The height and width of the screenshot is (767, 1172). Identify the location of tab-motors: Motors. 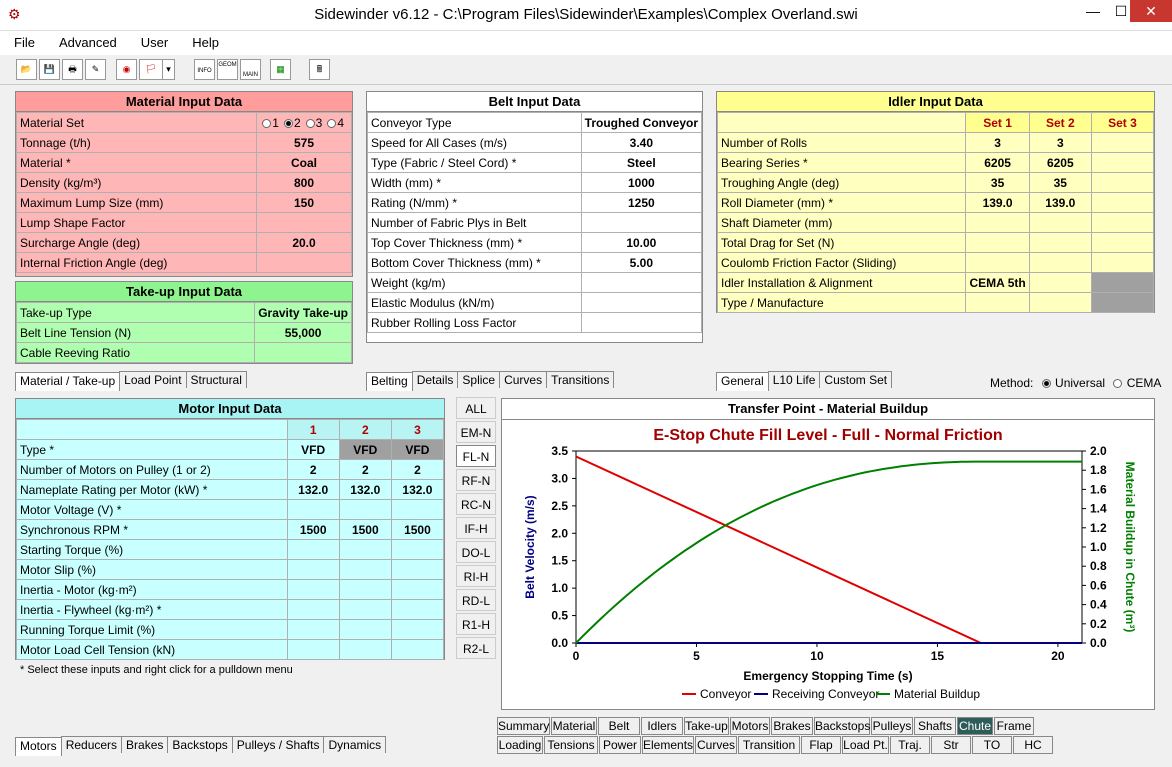
(38, 746).